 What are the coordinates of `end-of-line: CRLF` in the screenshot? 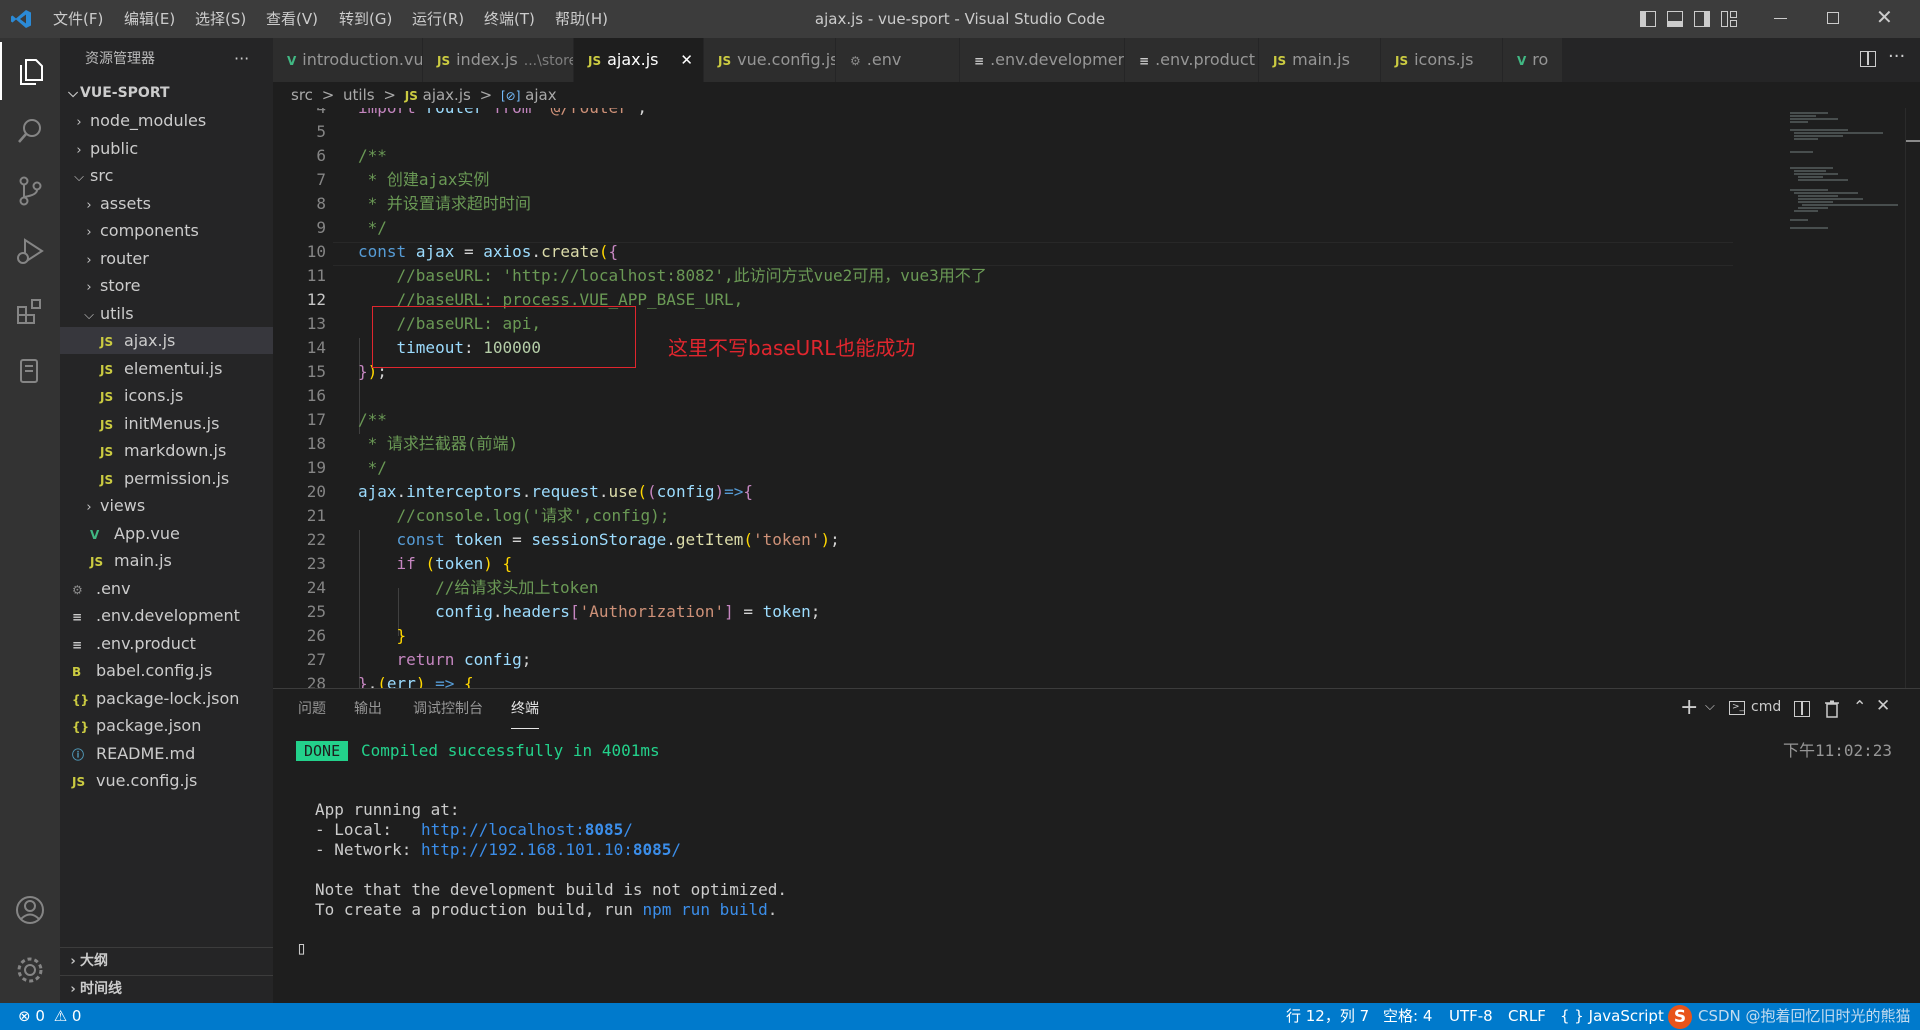 It's located at (1527, 1016).